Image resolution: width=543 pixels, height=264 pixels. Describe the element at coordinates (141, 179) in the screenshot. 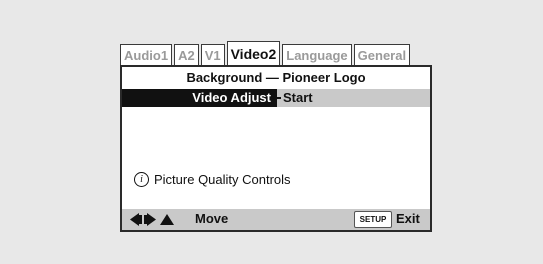

I see `info-icon: i` at that location.